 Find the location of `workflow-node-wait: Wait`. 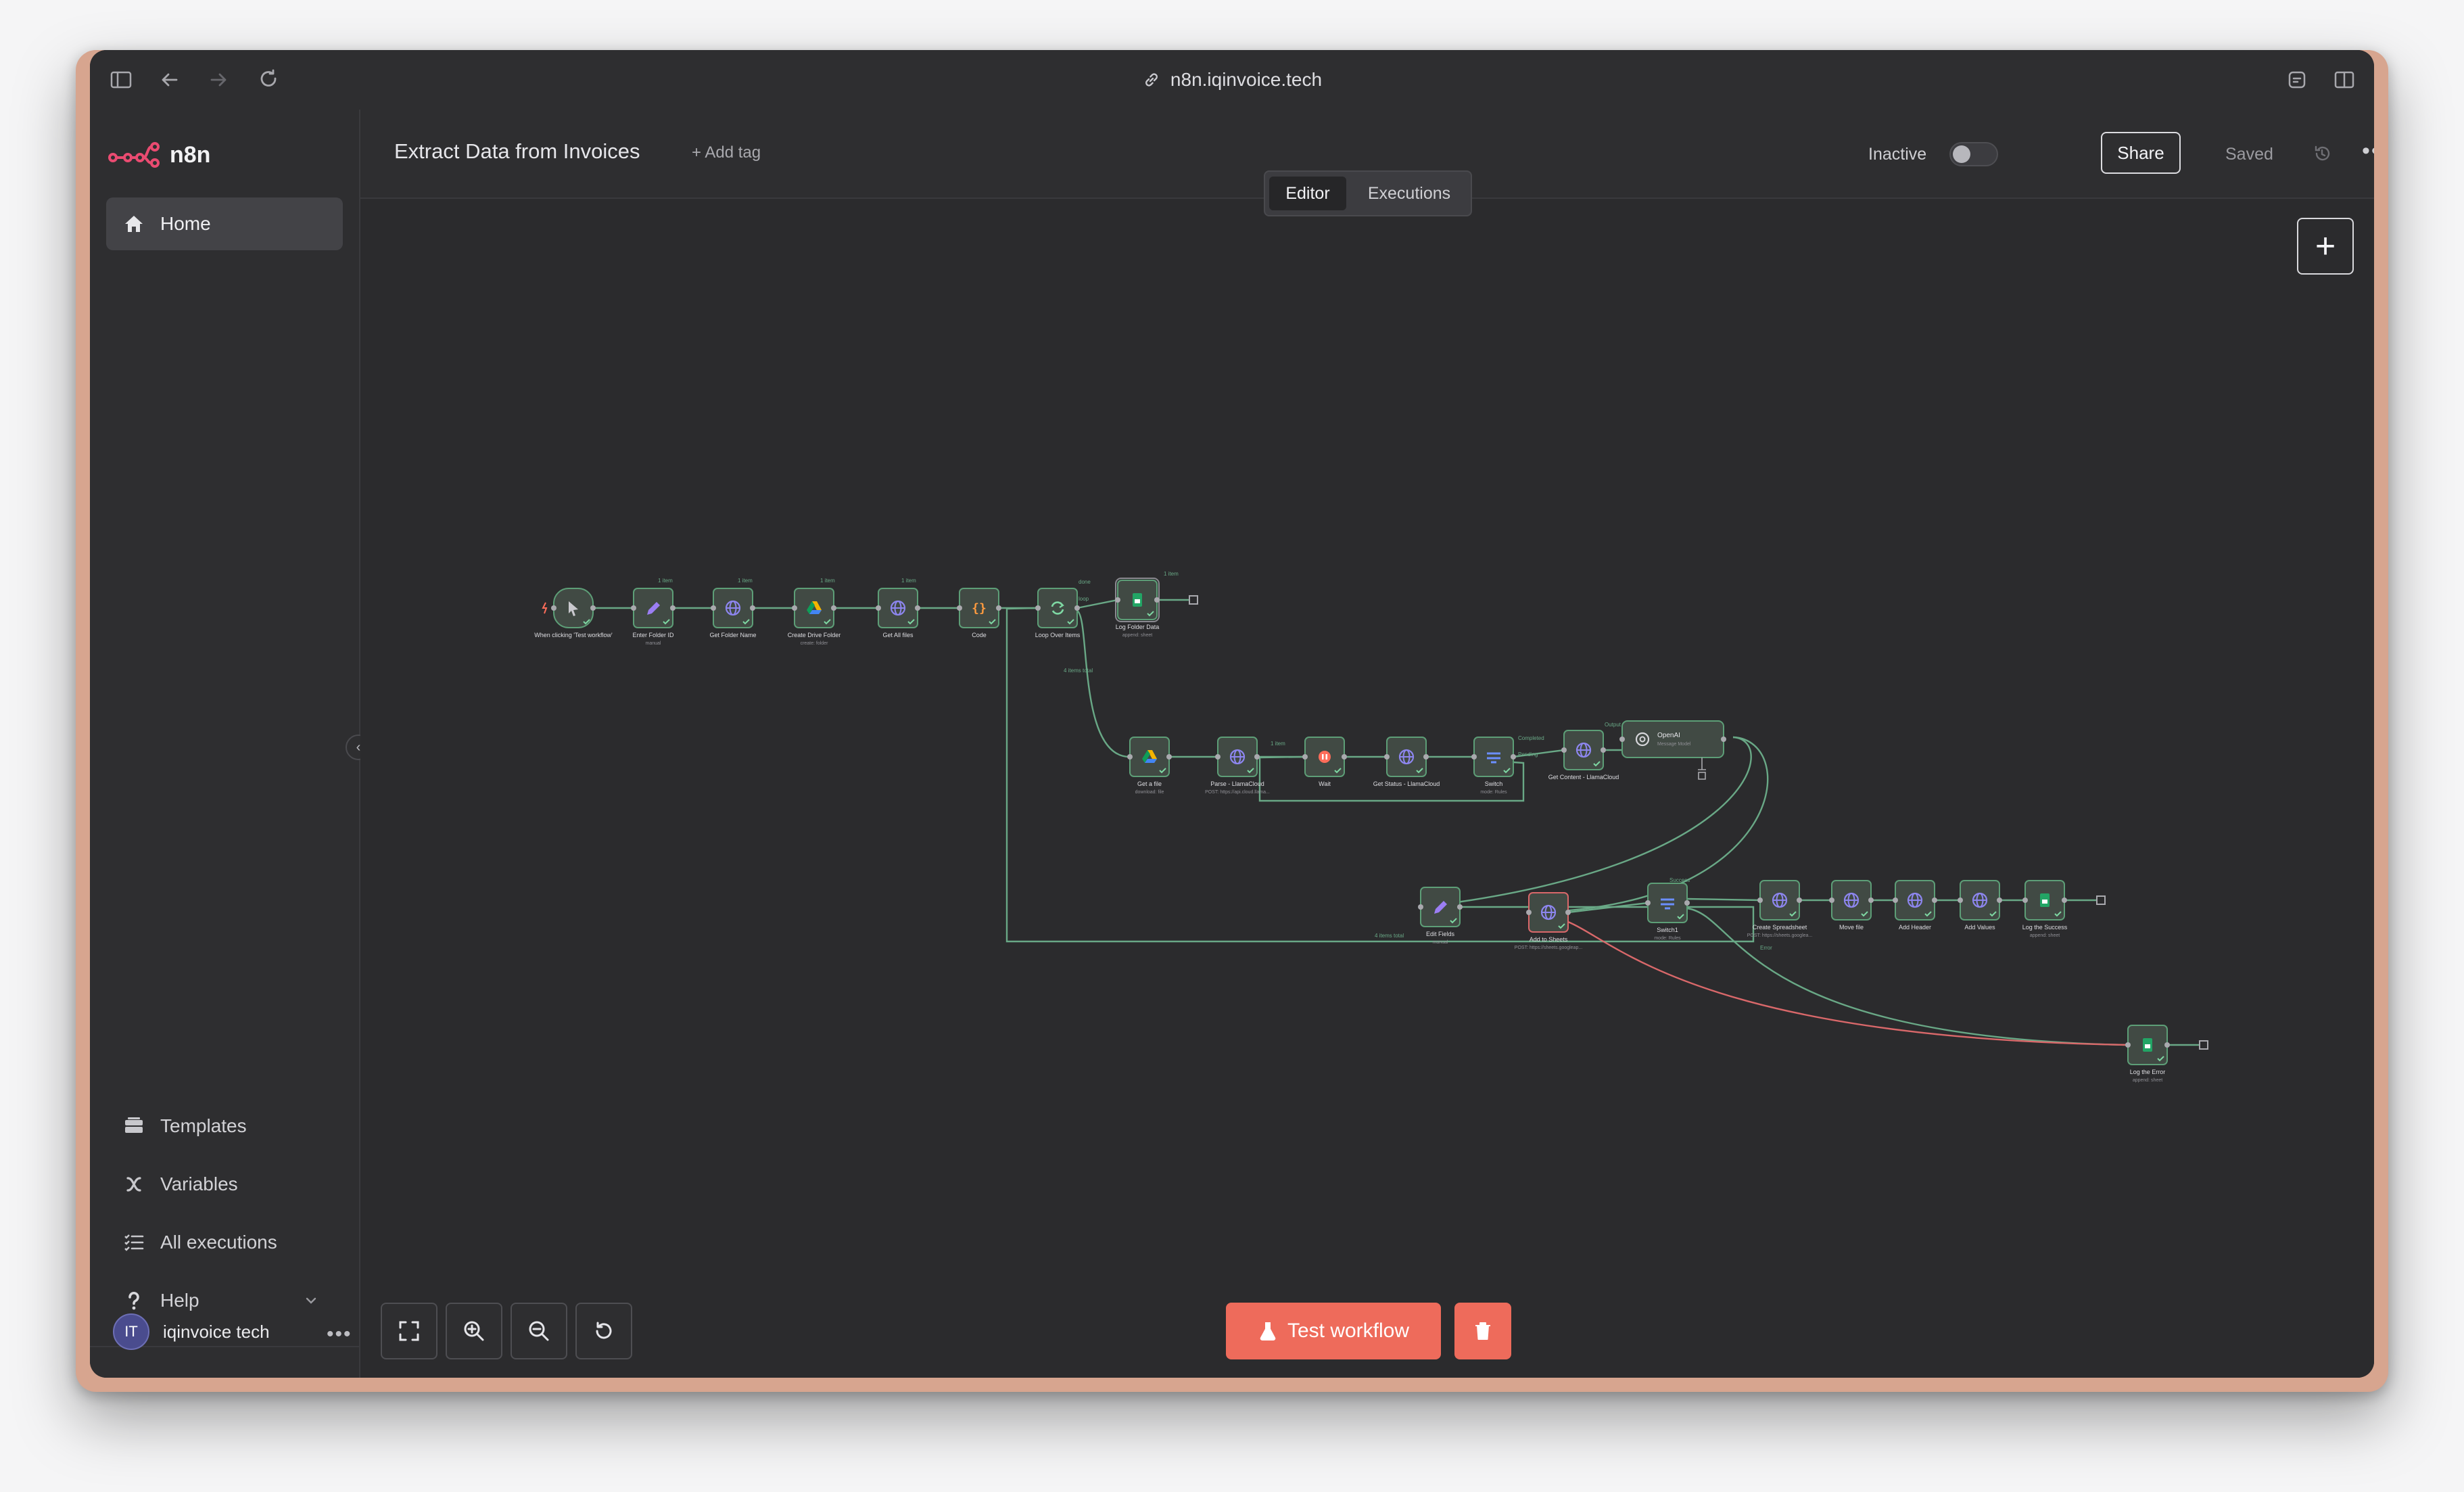

workflow-node-wait: Wait is located at coordinates (1324, 762).